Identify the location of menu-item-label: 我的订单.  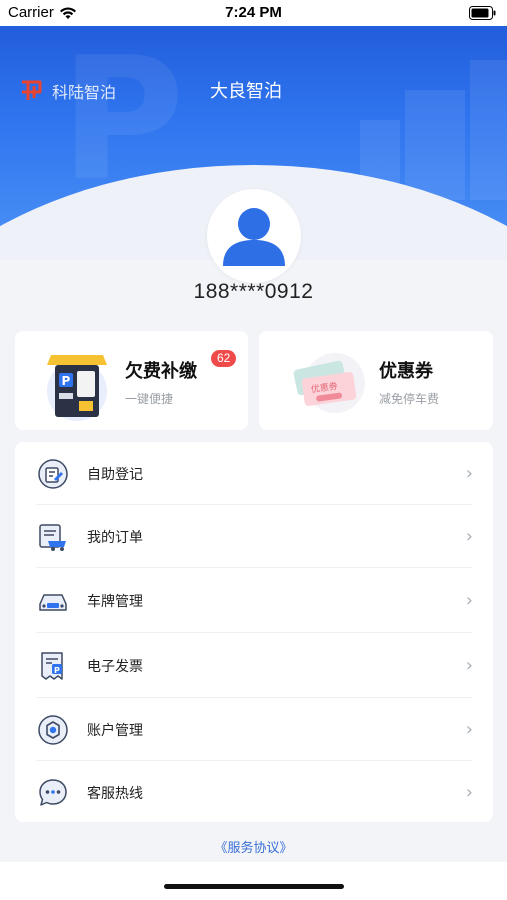
(115, 537).